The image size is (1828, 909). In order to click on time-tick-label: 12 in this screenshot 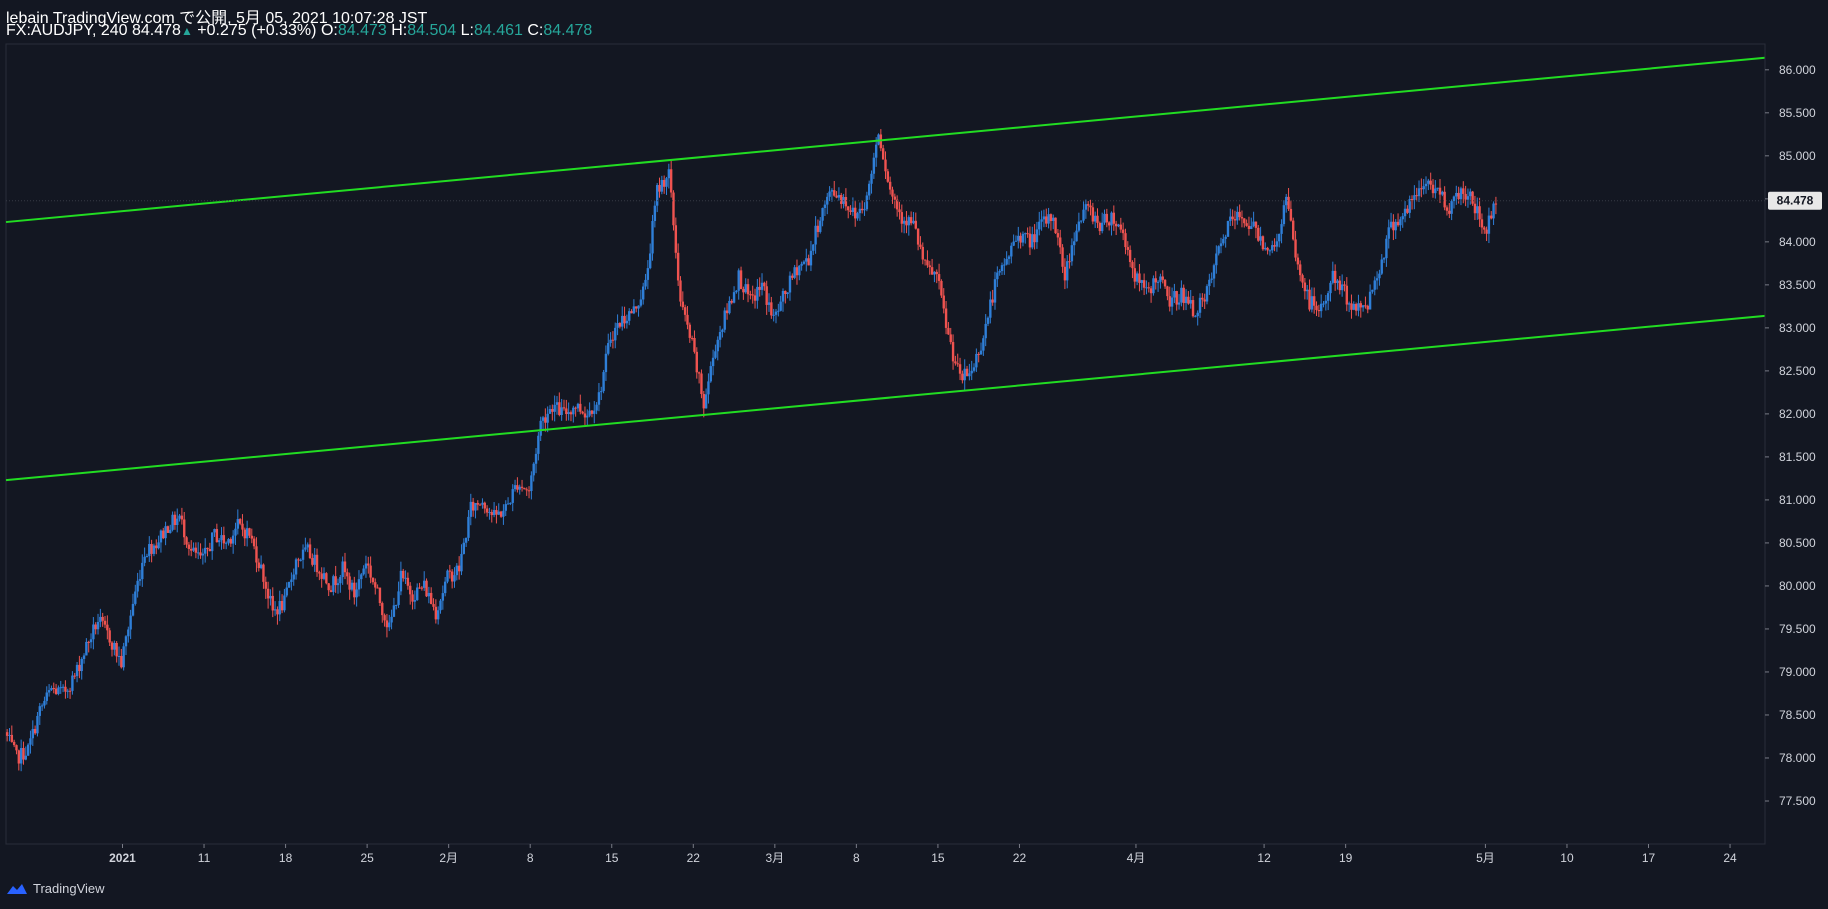, I will do `click(1264, 858)`.